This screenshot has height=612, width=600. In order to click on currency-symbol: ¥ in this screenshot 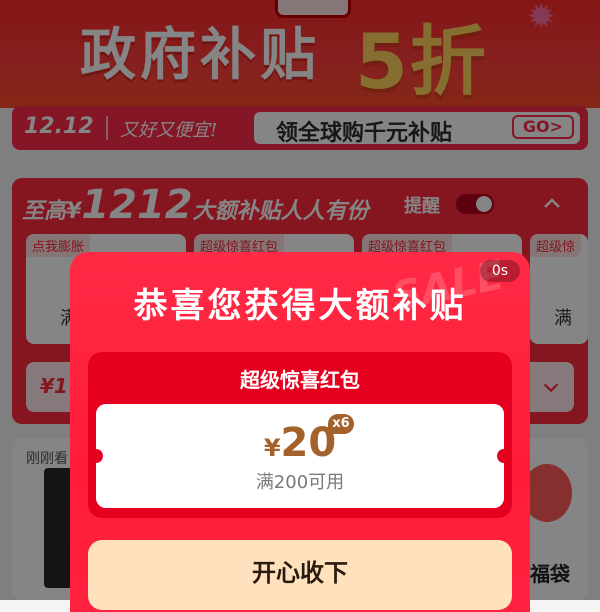, I will do `click(272, 448)`.